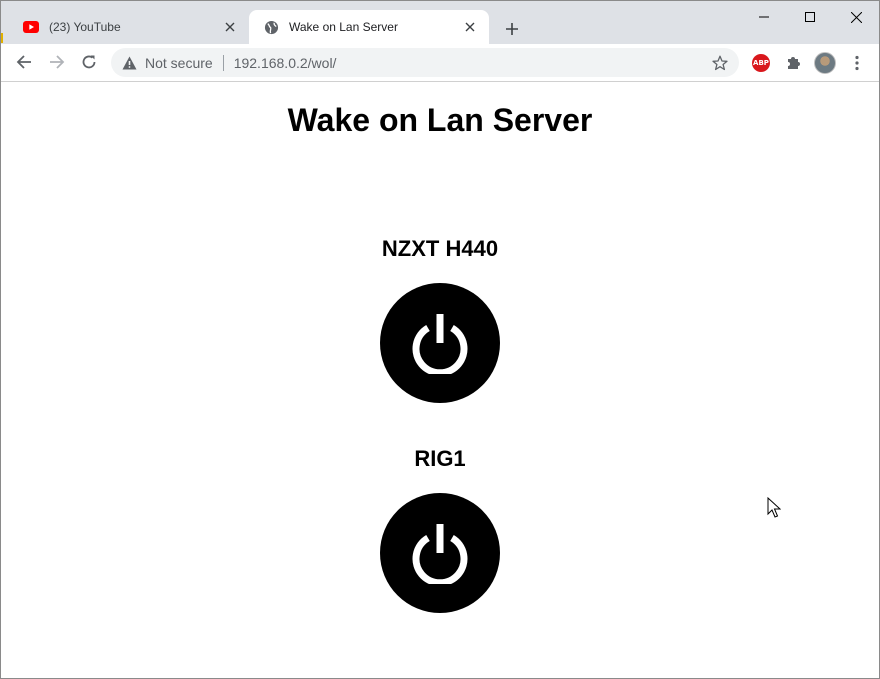 The height and width of the screenshot is (679, 880). I want to click on reload-icon, so click(89, 62).